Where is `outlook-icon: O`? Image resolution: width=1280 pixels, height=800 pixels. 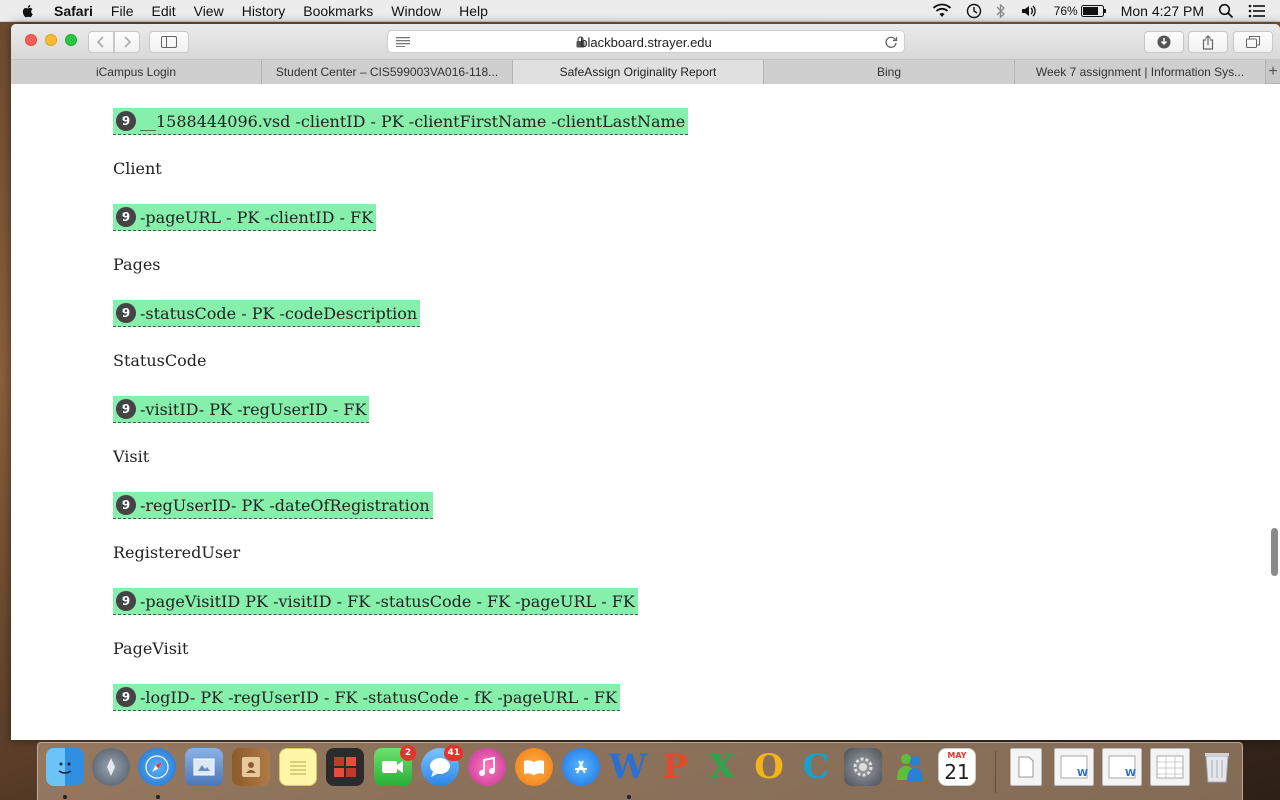
outlook-icon: O is located at coordinates (769, 767).